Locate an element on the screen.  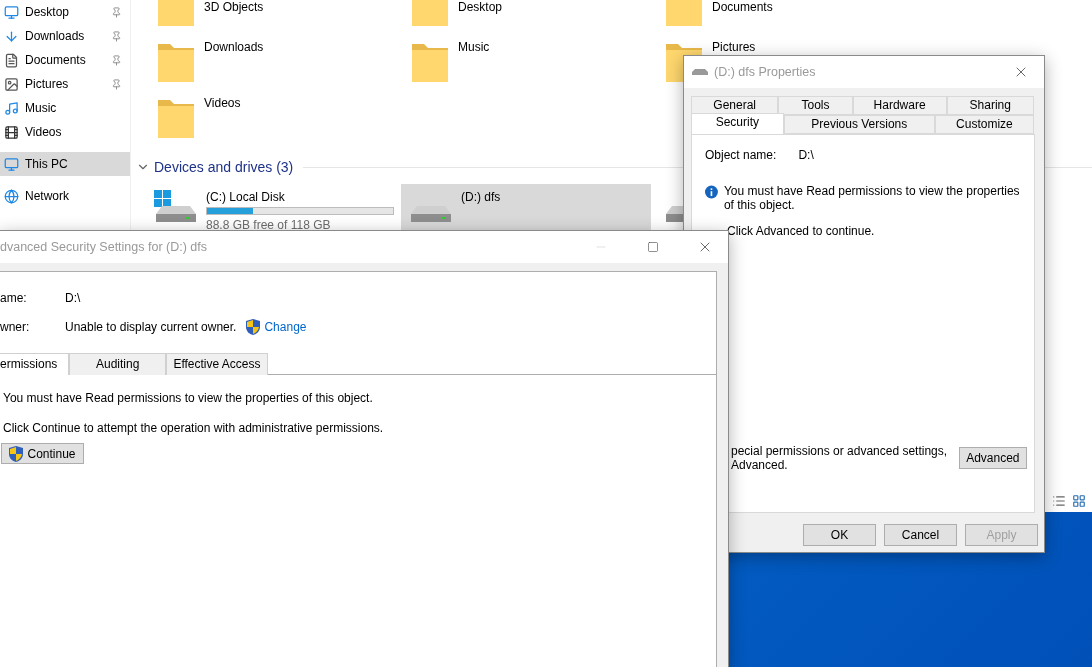
field-label: wner: is located at coordinates (15, 326).